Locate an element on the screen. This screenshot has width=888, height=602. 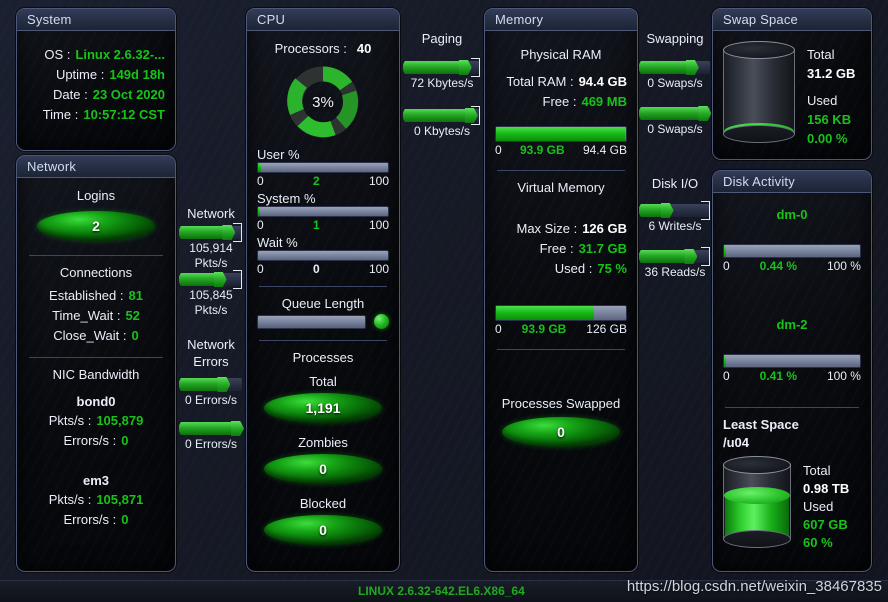
cpu-system-min: 0 is located at coordinates (260, 225).